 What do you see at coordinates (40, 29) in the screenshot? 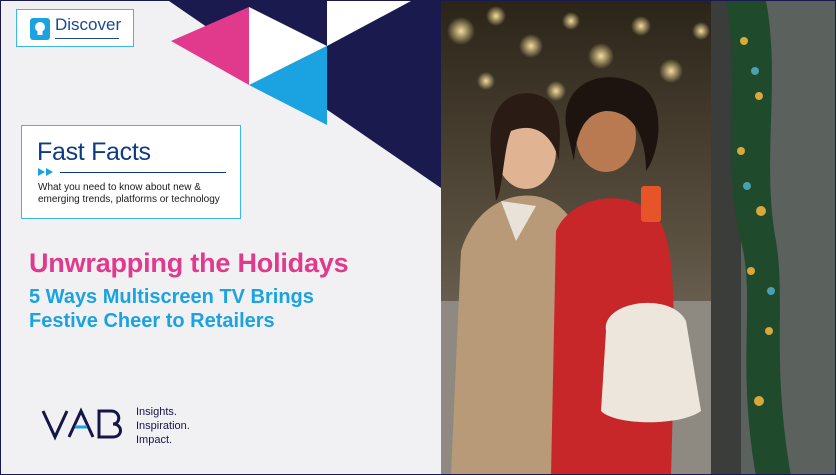
I see `lightbulb-icon` at bounding box center [40, 29].